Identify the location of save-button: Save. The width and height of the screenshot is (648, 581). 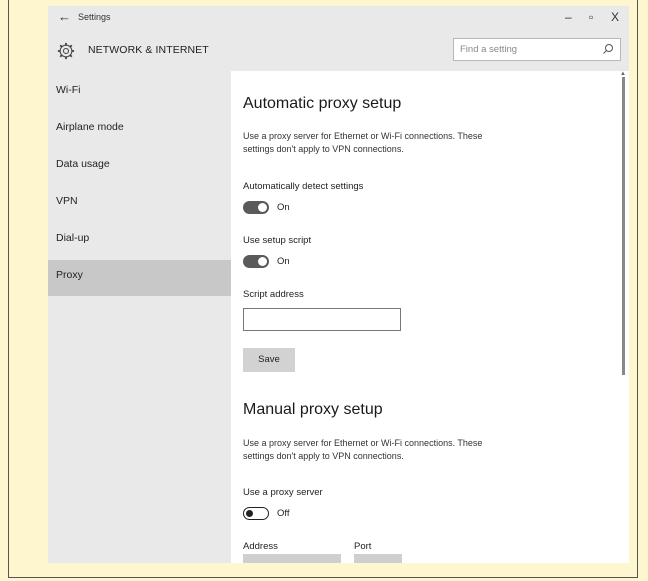
(269, 360).